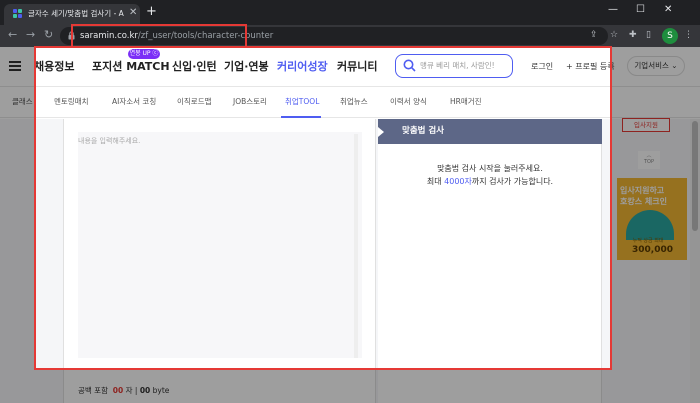  I want to click on star-icon: ☆, so click(614, 35).